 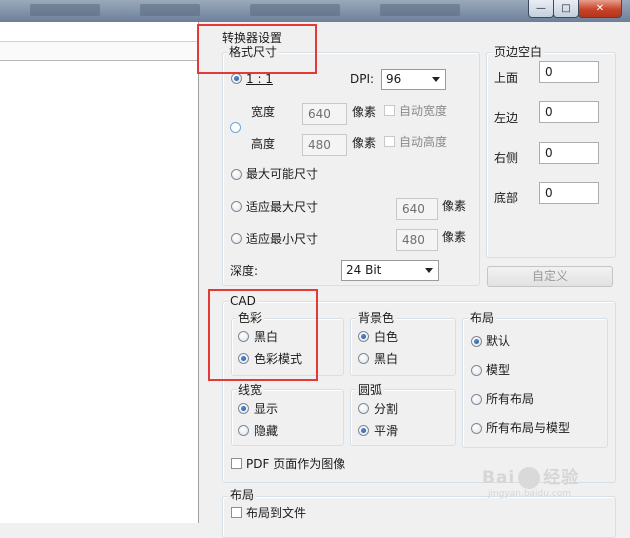 What do you see at coordinates (363, 408) in the screenshot?
I see `arc-segmented-radio` at bounding box center [363, 408].